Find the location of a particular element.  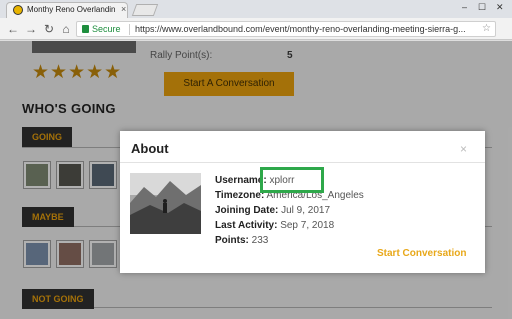

username-label: Username: is located at coordinates (241, 180).